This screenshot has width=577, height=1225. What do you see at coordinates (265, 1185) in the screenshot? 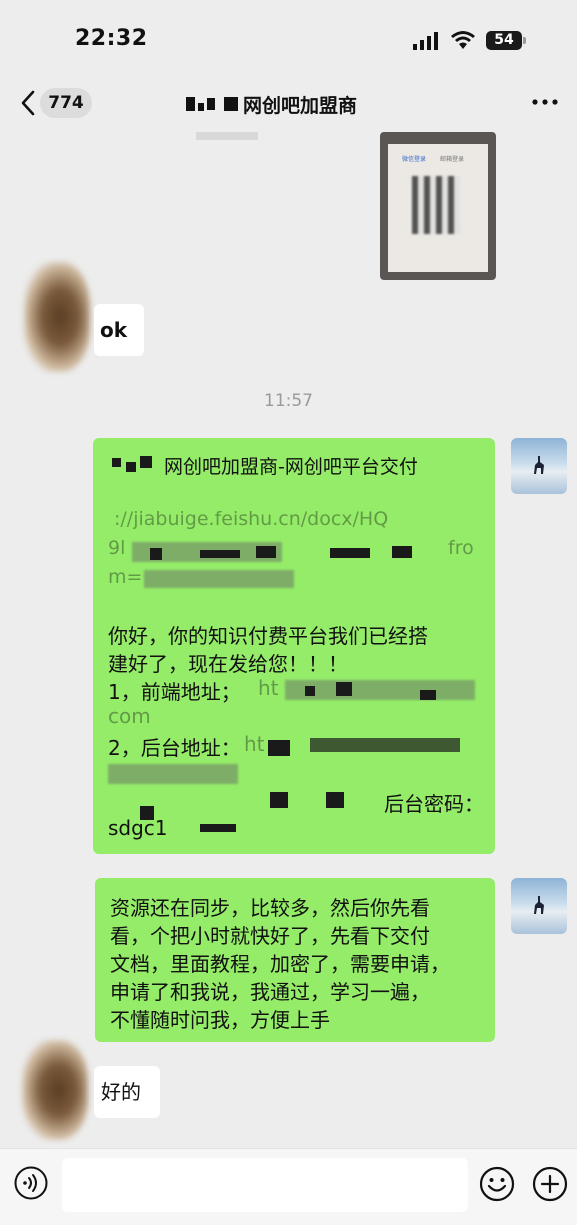
I see `message-input` at bounding box center [265, 1185].